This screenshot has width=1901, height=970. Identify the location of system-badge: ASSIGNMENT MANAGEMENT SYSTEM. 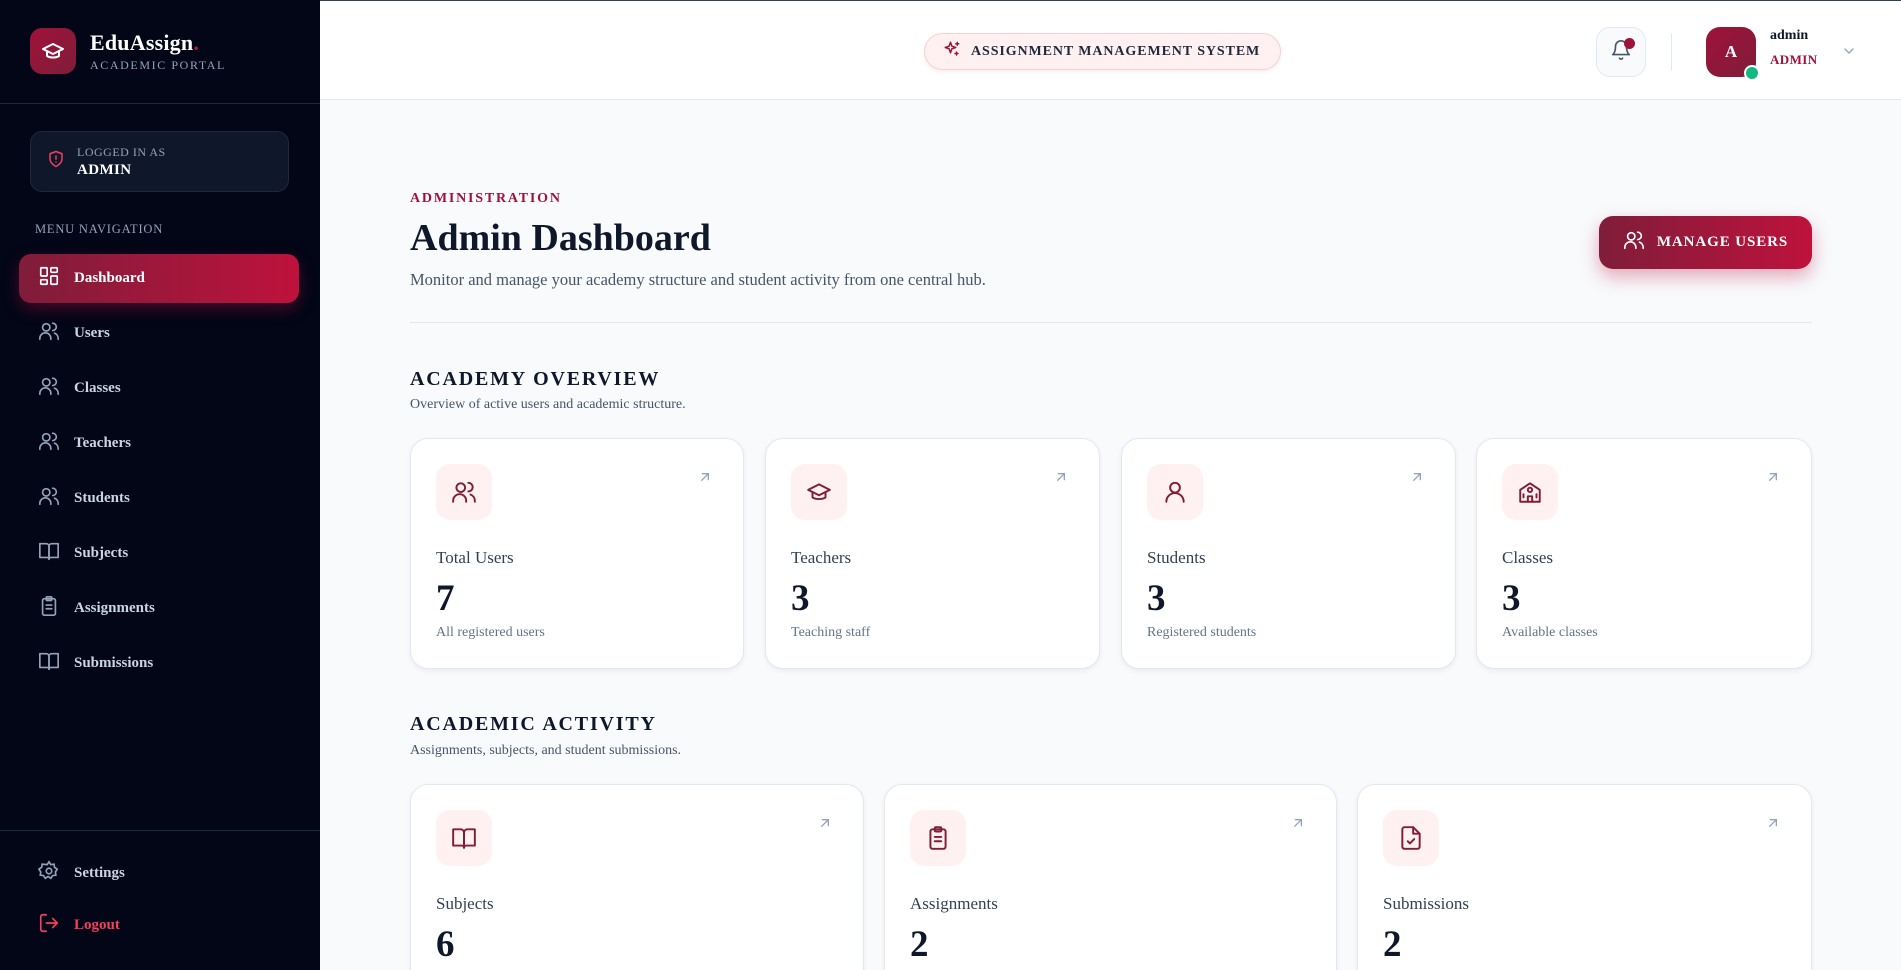
(1103, 51).